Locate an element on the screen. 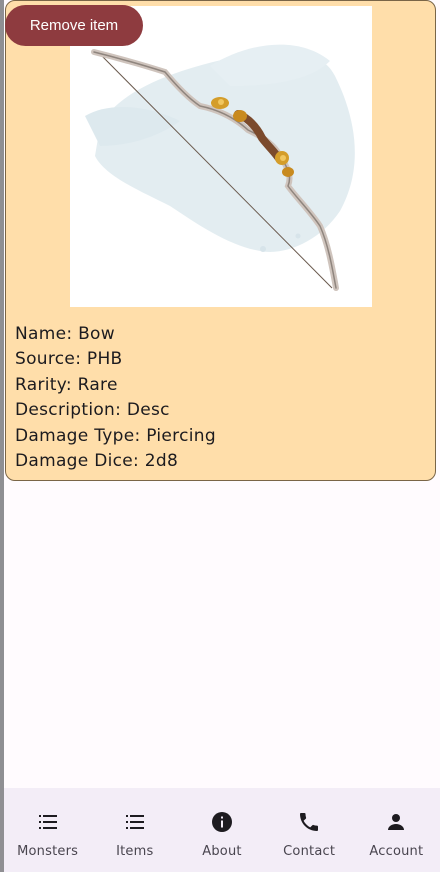 The width and height of the screenshot is (440, 872). nav-item-about: About is located at coordinates (221, 823).